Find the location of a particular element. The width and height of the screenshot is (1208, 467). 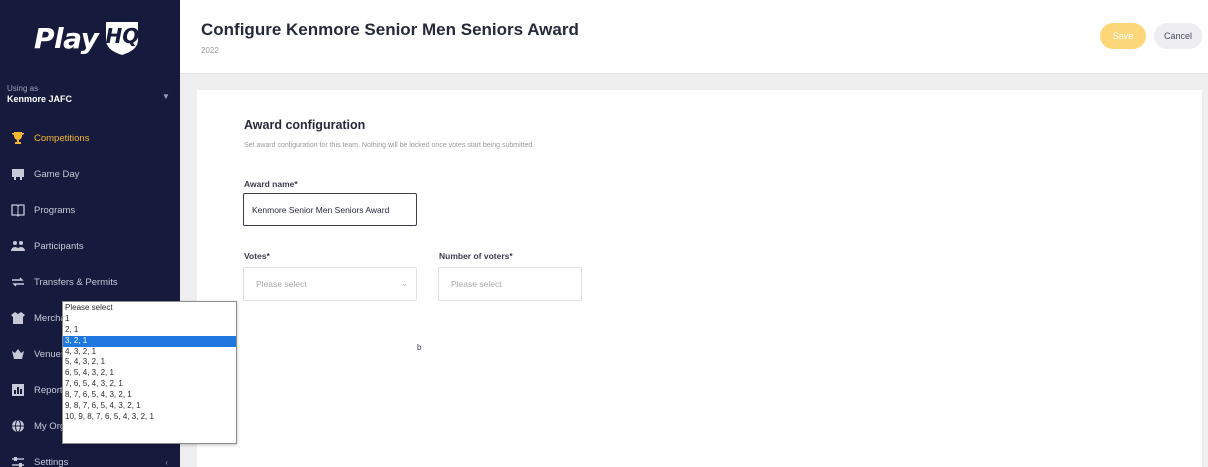

cancel-button: Cancel is located at coordinates (1178, 36).